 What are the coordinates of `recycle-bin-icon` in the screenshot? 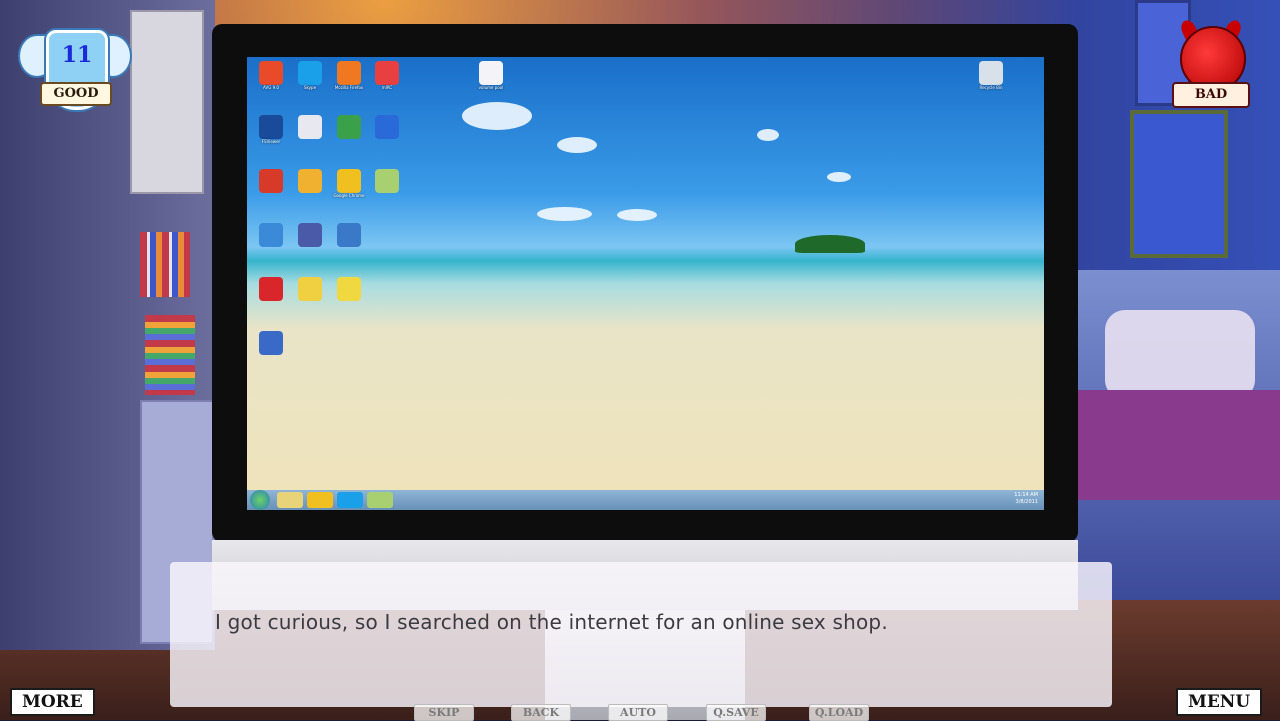 It's located at (991, 73).